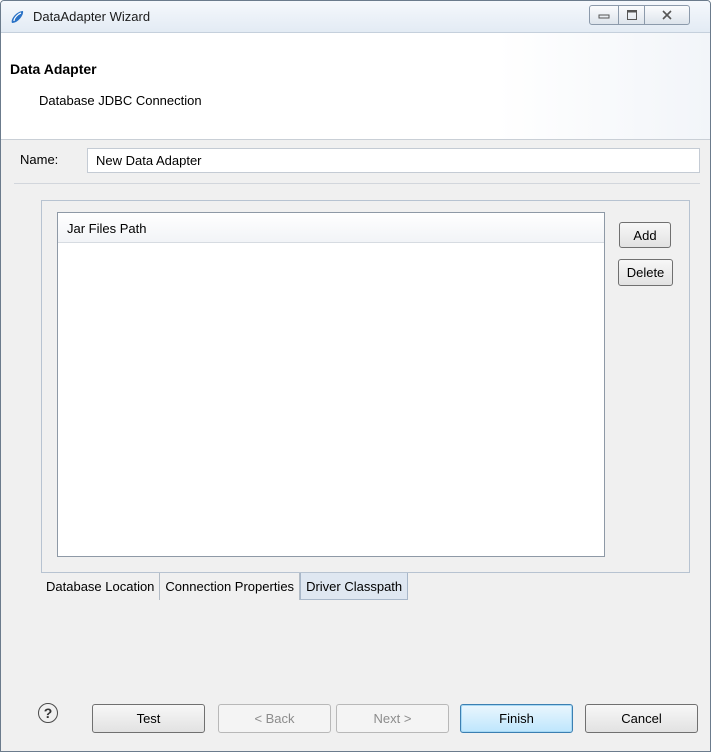  What do you see at coordinates (355, 86) in the screenshot?
I see `wizard-header: Data Adapter Database JDBC Connection` at bounding box center [355, 86].